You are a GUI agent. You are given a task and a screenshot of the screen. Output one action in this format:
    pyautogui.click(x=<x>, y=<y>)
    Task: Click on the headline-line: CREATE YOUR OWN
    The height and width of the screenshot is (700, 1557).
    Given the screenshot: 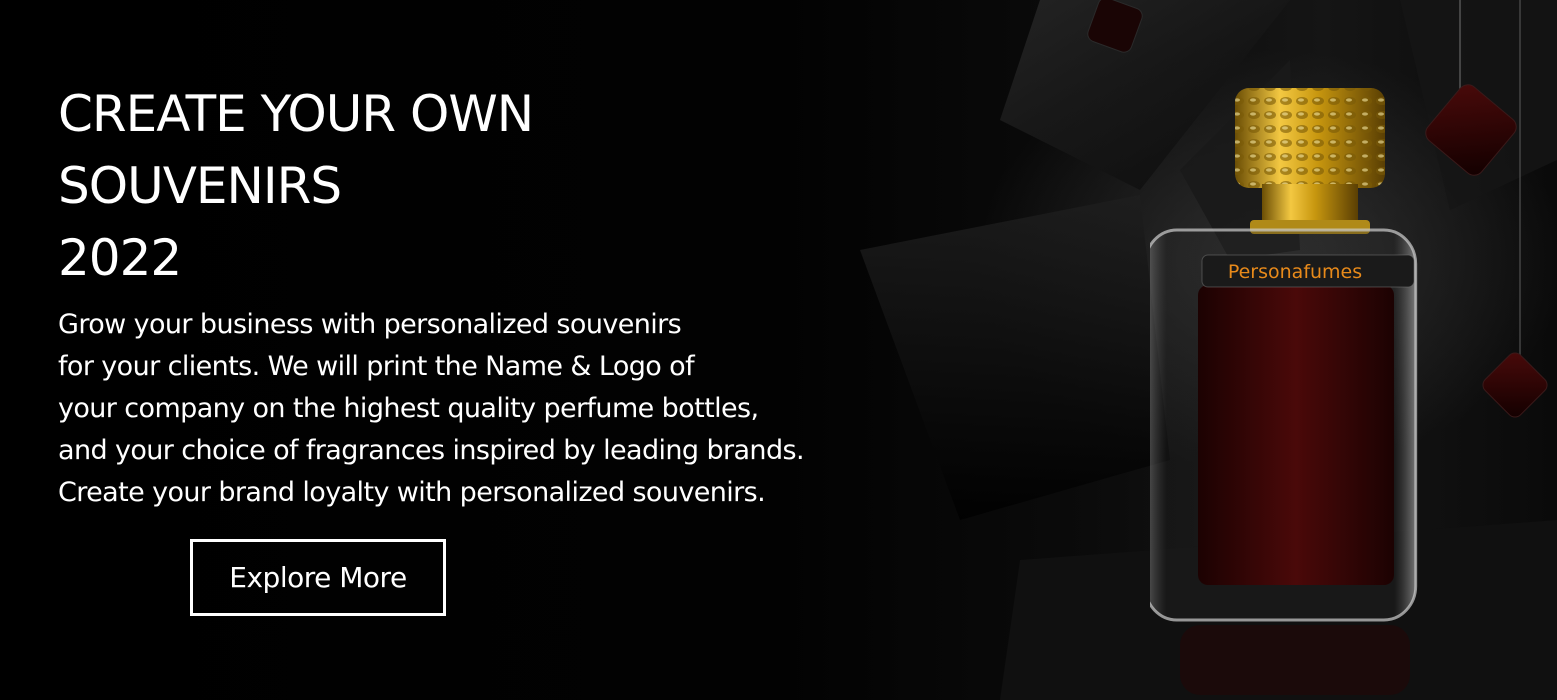 What is the action you would take?
    pyautogui.click(x=296, y=114)
    